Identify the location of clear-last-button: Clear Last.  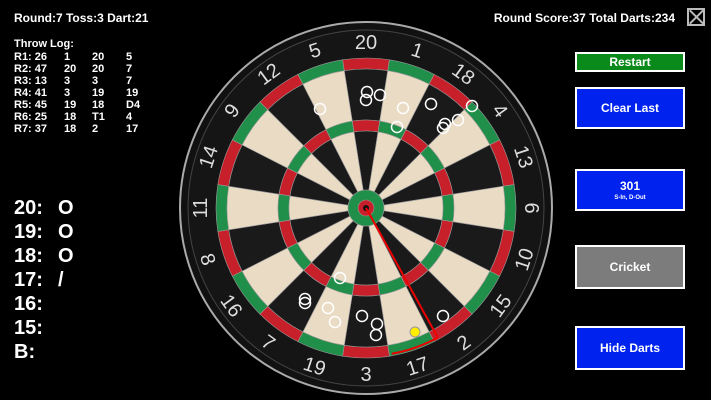
(630, 108).